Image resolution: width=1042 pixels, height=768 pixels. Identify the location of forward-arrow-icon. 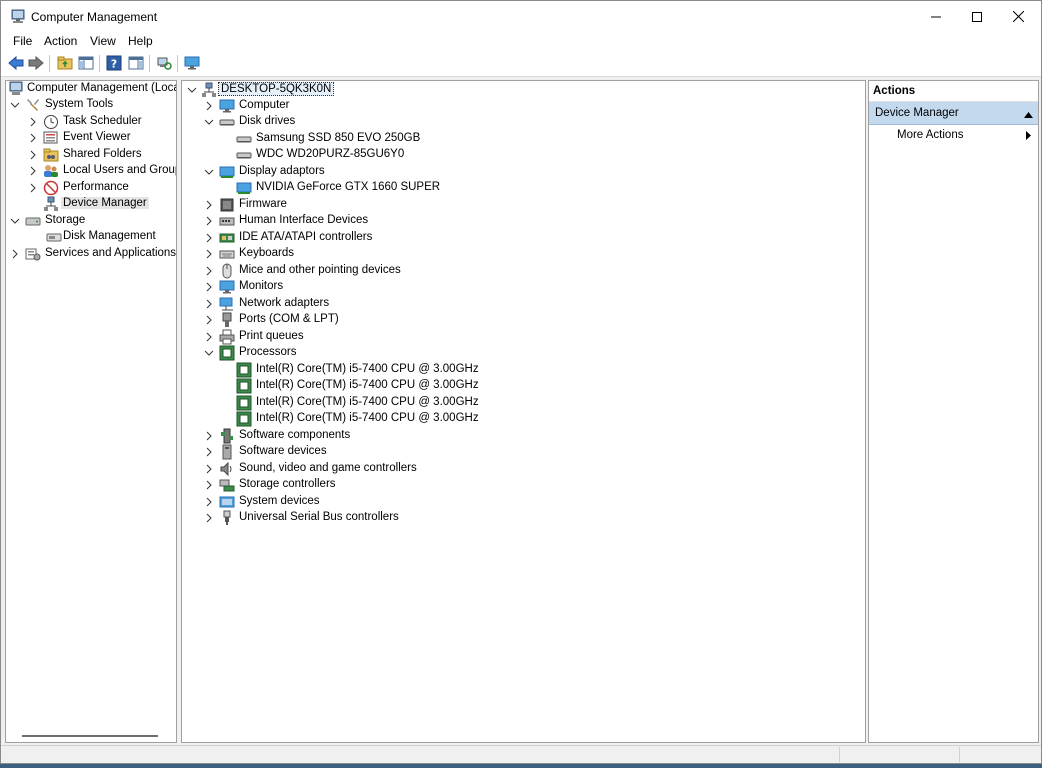
(36, 63).